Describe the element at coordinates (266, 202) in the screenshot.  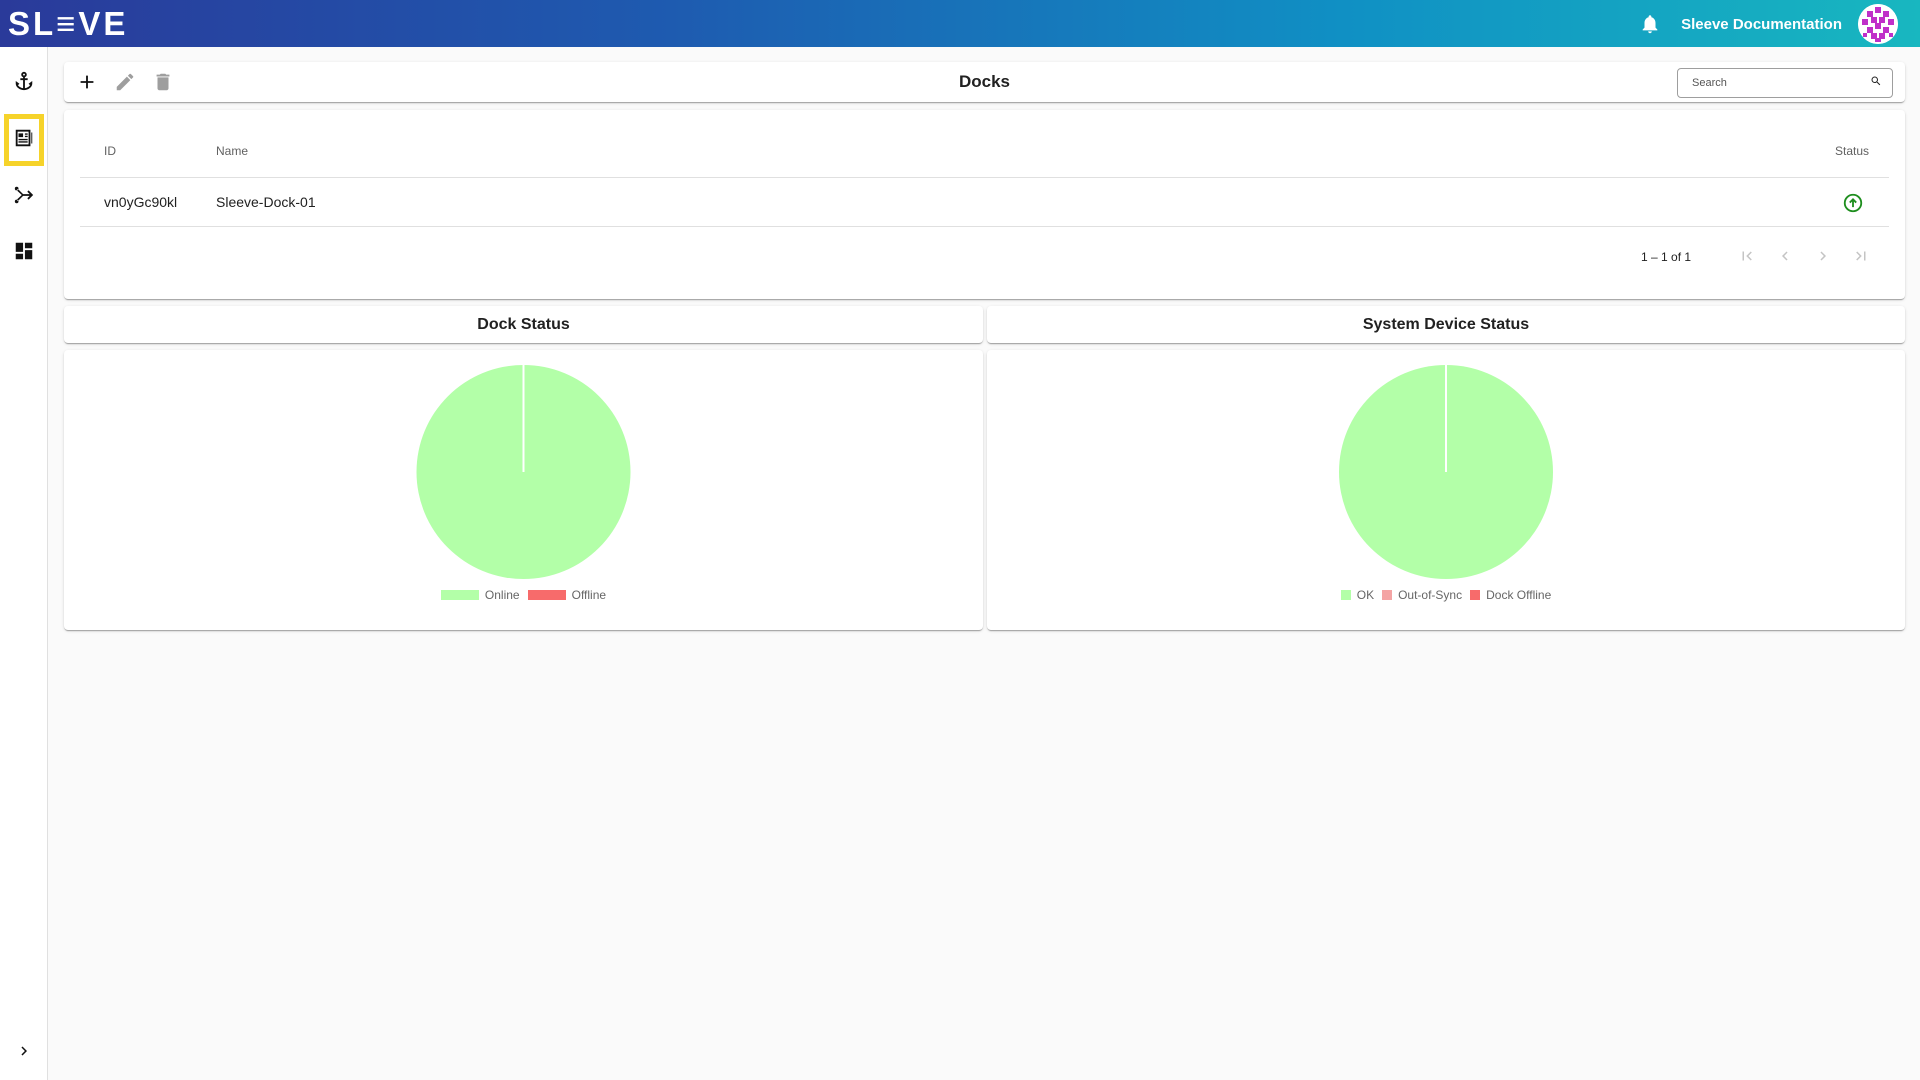
I see `cell-name: Sleeve-Dock-01` at that location.